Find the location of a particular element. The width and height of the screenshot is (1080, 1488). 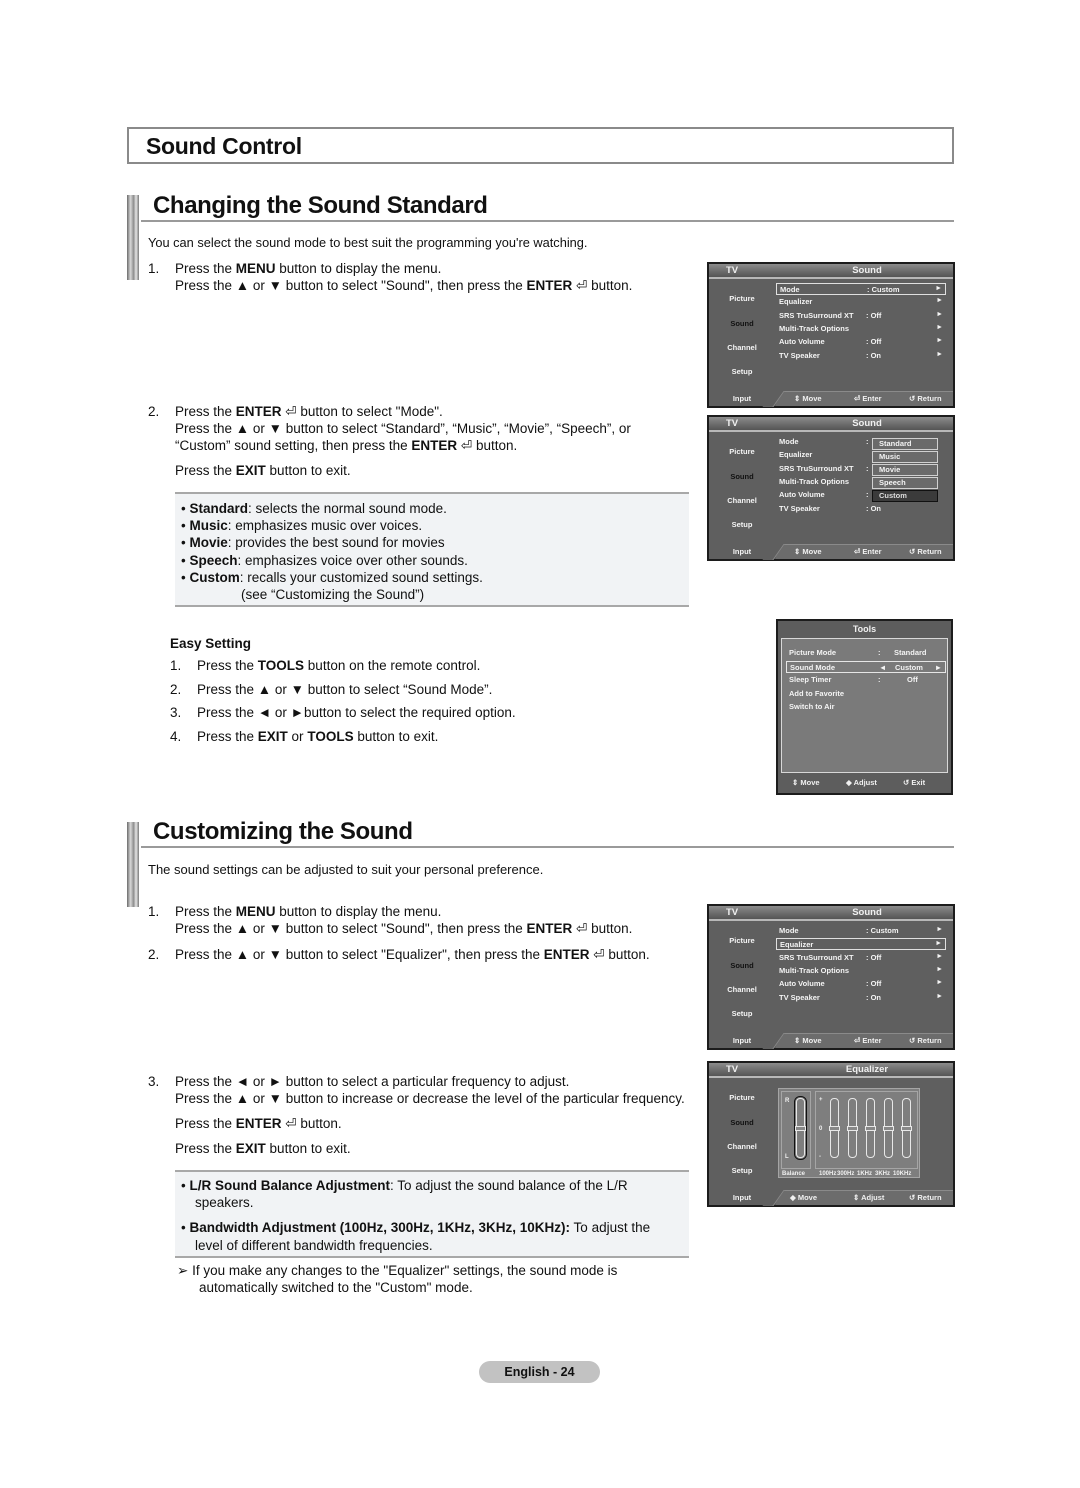

mode-option-custom: Custom is located at coordinates (905, 496).